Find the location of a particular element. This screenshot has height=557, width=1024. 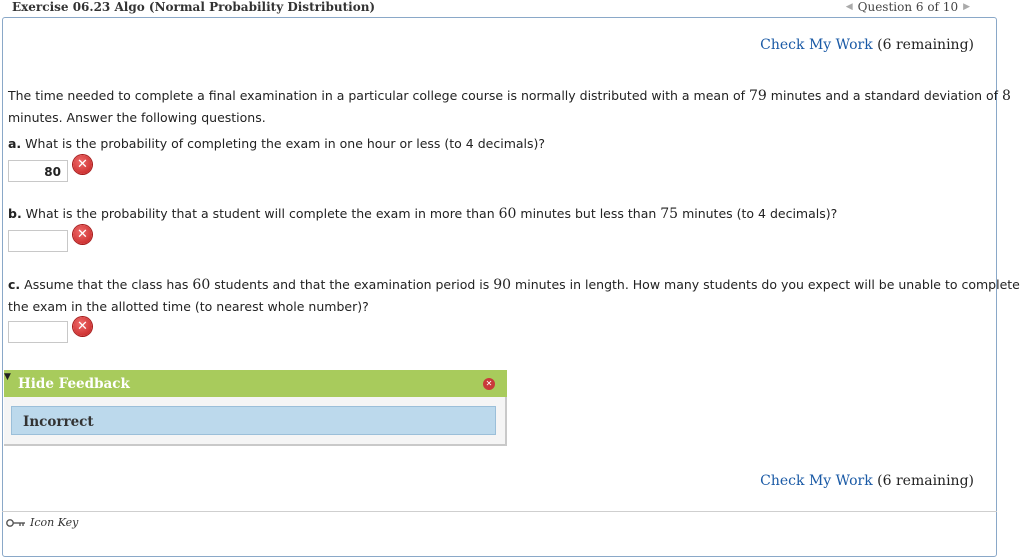

icon-key-link: Icon Key is located at coordinates (42, 522).